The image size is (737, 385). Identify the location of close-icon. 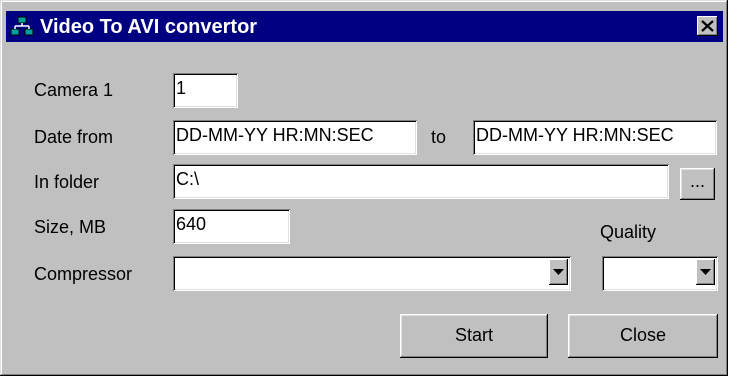
(707, 26).